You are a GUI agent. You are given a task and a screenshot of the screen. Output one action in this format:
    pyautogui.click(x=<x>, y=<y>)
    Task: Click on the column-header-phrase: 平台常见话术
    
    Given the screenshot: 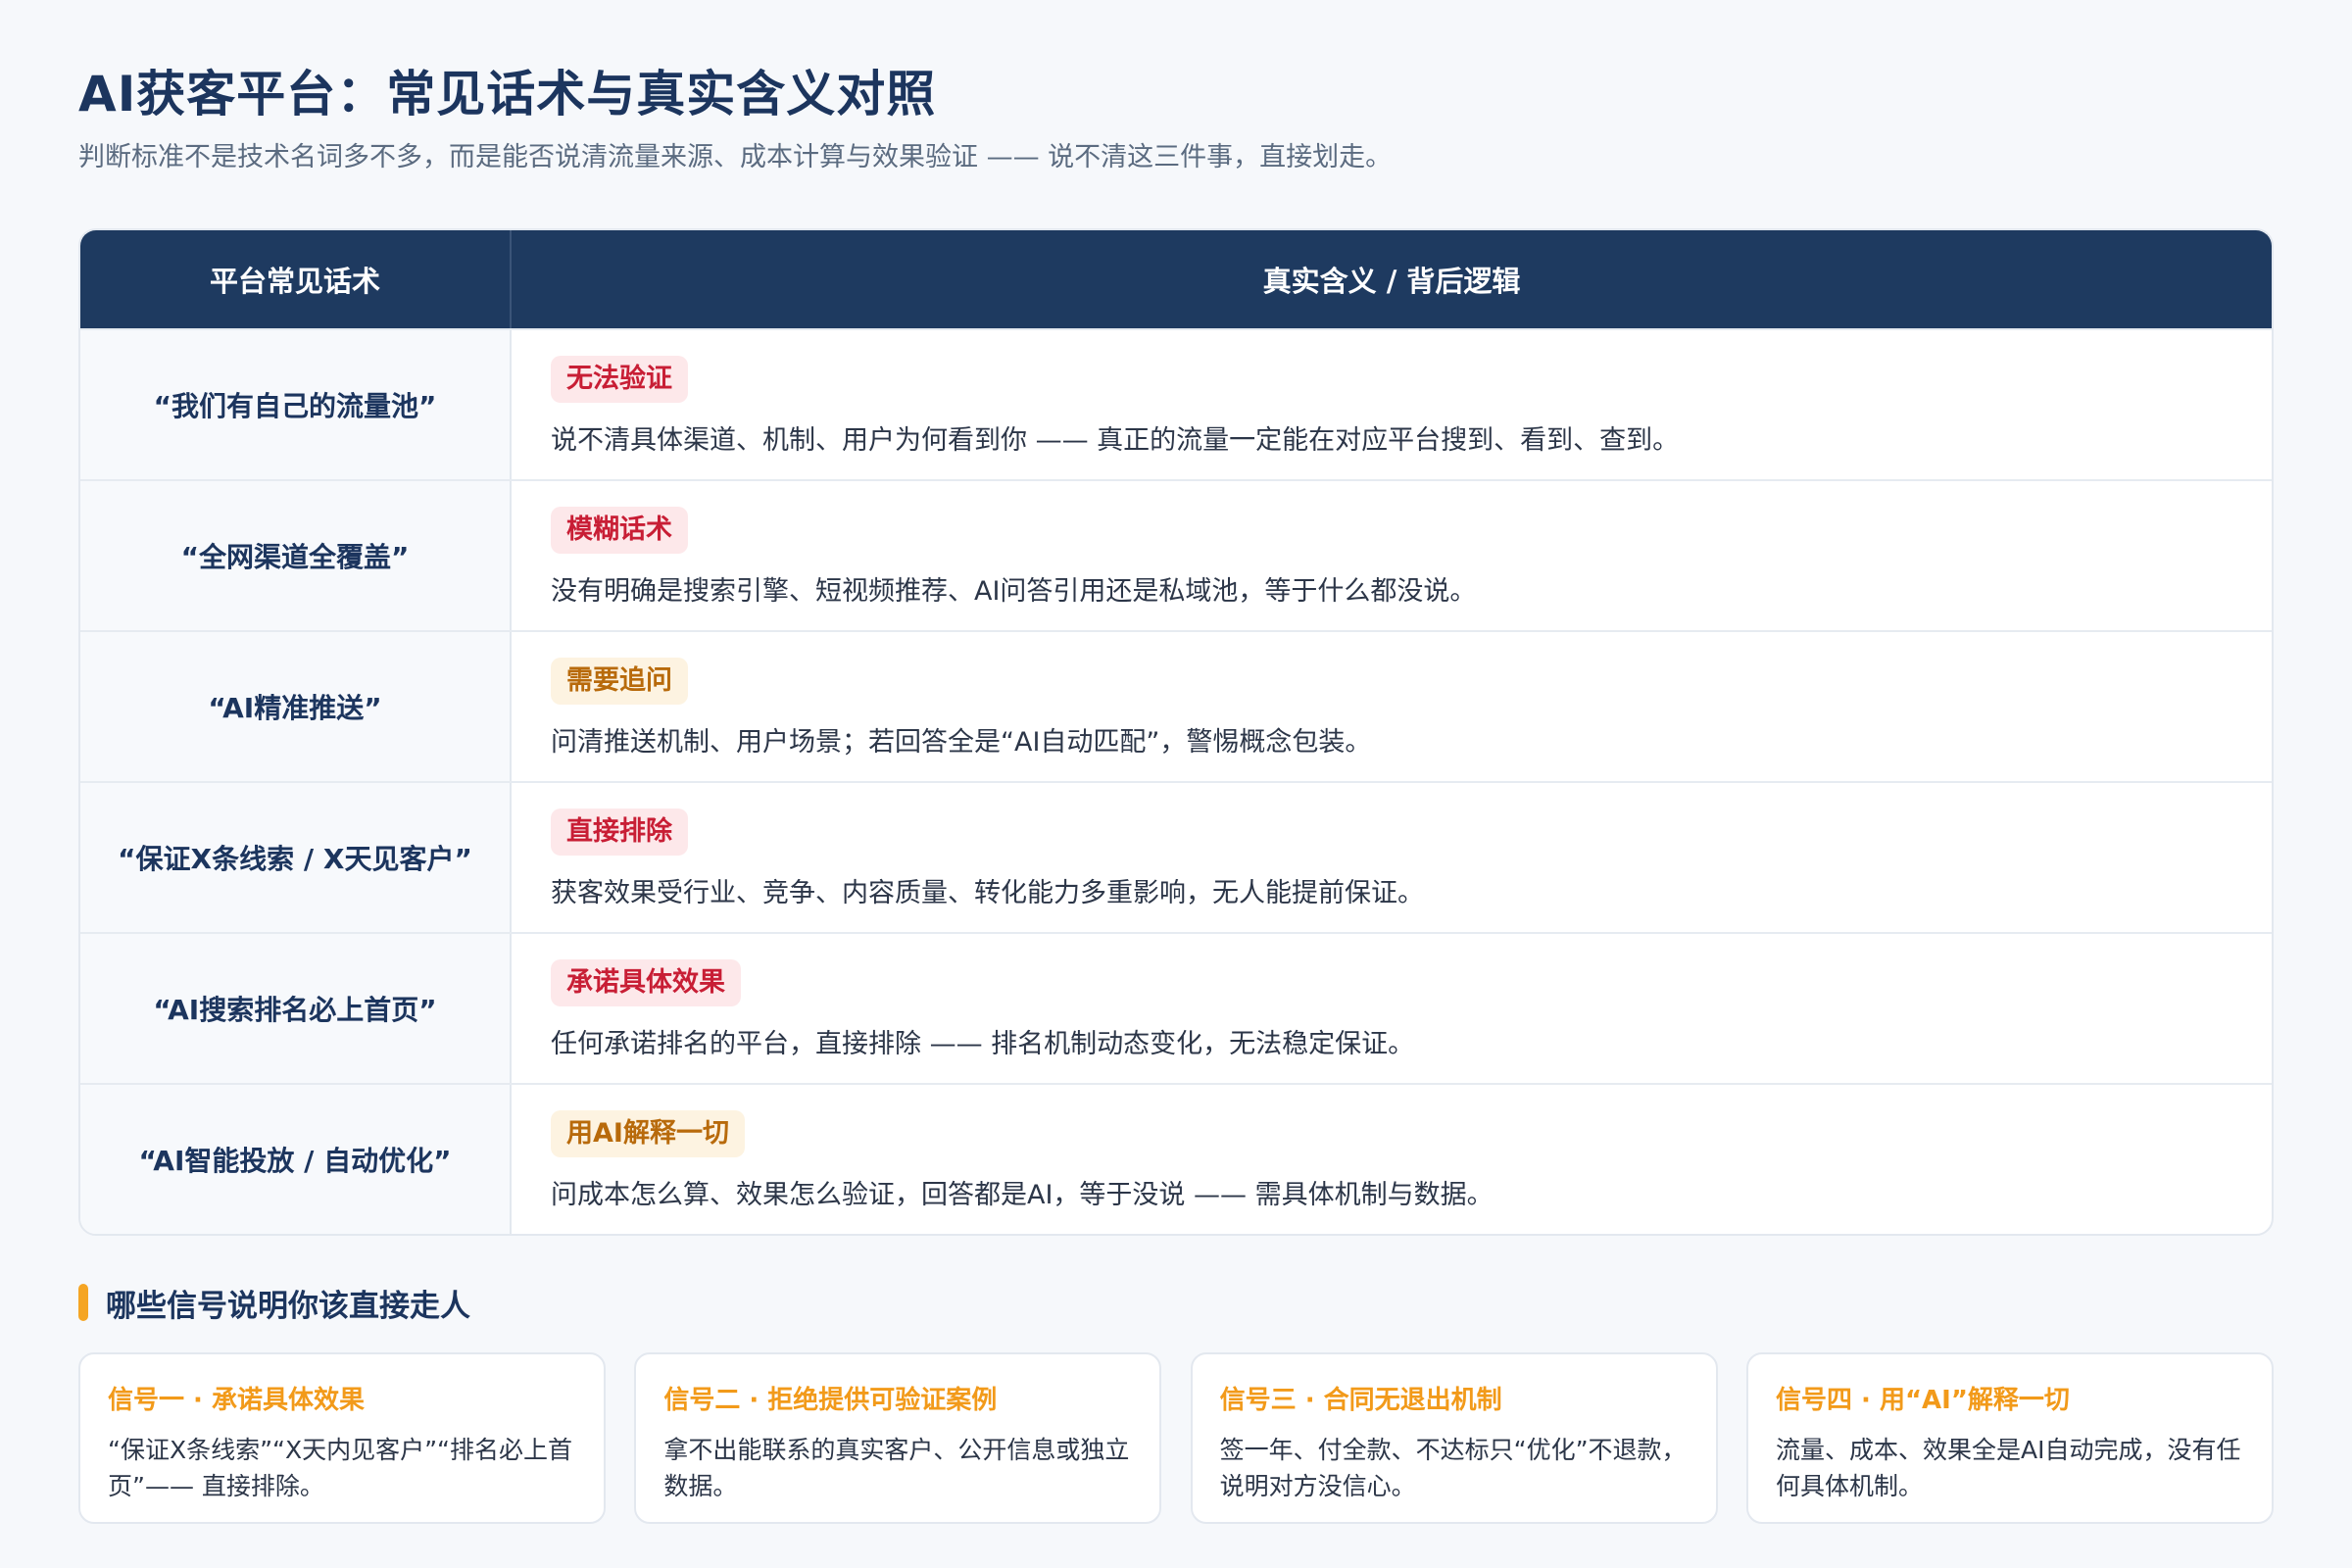 What is the action you would take?
    pyautogui.click(x=296, y=279)
    